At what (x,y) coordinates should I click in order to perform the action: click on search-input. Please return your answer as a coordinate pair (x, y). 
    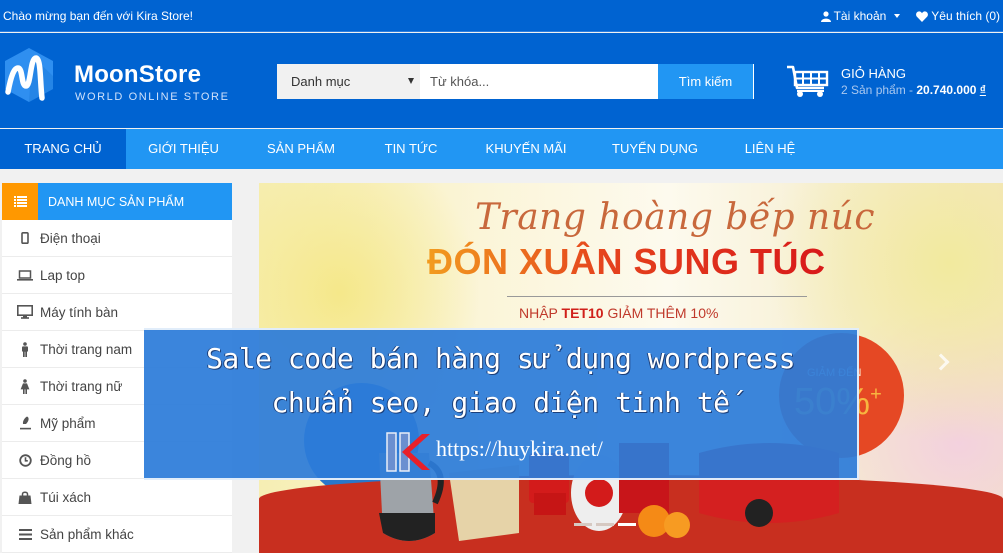
    Looking at the image, I should click on (539, 81).